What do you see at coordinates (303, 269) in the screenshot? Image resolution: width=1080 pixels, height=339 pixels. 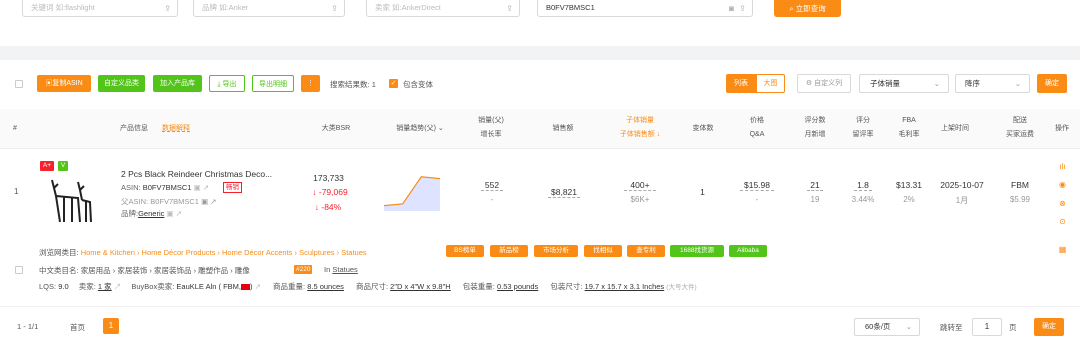 I see `rank-badge: #220` at bounding box center [303, 269].